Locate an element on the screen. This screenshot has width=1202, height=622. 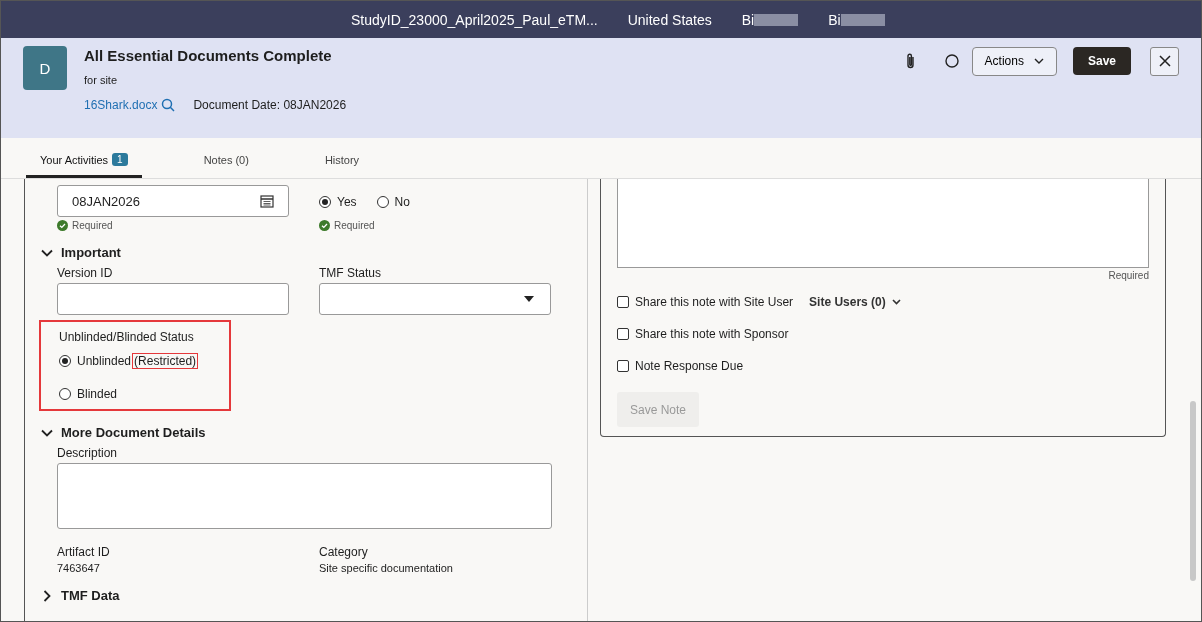
radio-label: Unblinded is located at coordinates (104, 361).